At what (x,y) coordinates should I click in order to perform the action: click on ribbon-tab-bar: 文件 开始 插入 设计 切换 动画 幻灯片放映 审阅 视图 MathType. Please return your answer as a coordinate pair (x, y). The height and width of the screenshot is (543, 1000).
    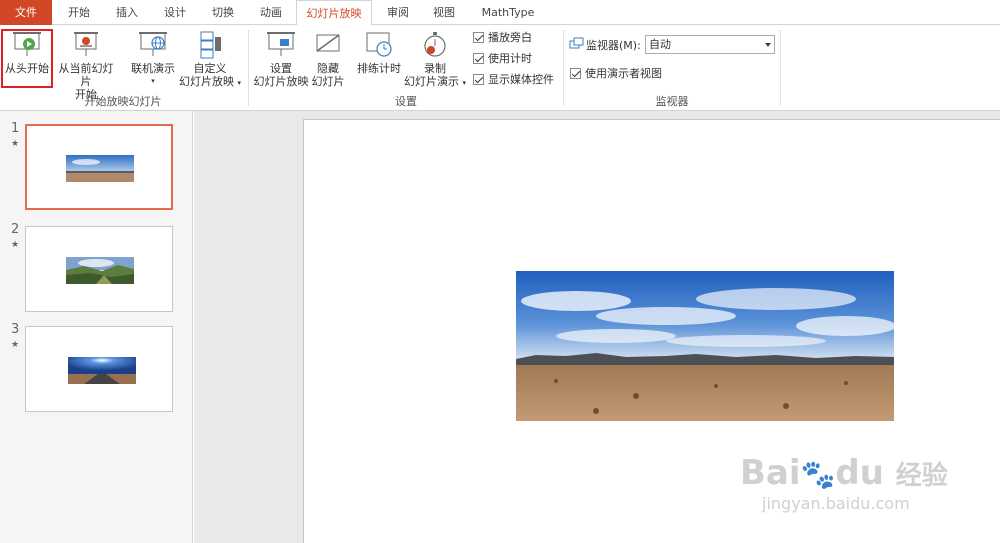
    Looking at the image, I should click on (500, 13).